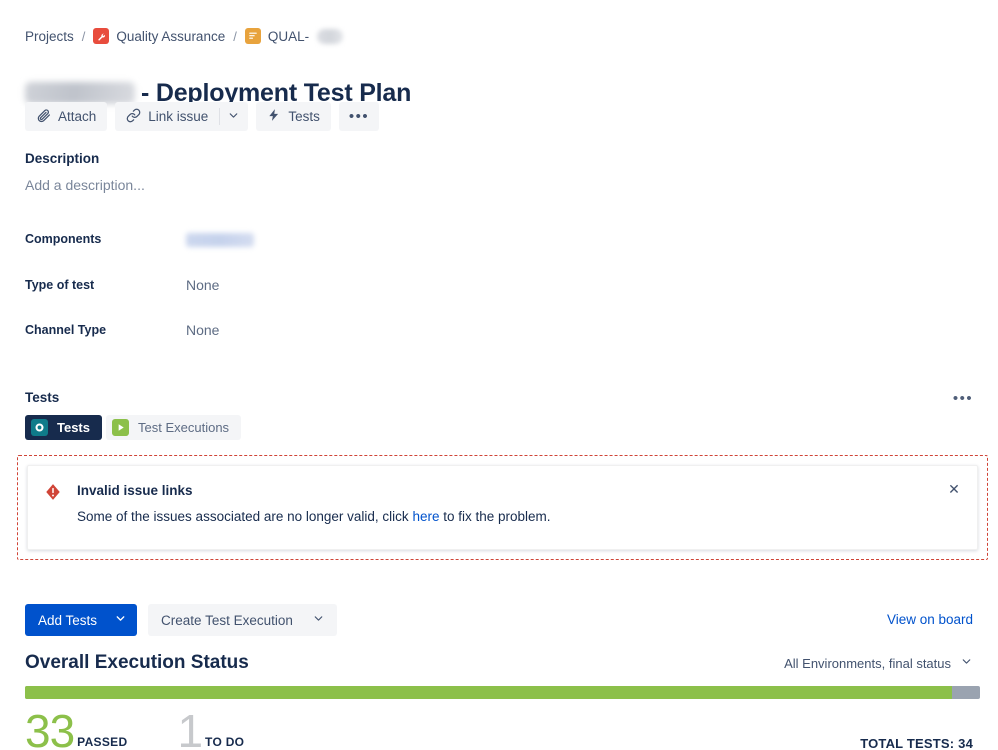  Describe the element at coordinates (252, 36) in the screenshot. I see `test-issue-type-icon` at that location.